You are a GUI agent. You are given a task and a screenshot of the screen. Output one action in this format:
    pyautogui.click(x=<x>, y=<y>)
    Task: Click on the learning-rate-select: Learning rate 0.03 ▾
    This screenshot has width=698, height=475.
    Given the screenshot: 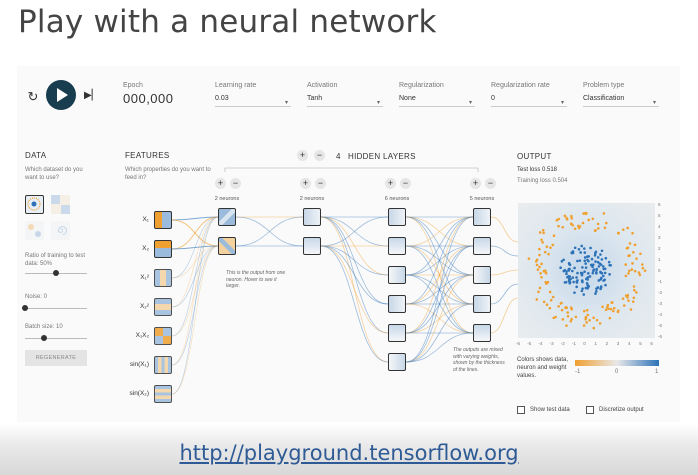 What is the action you would take?
    pyautogui.click(x=253, y=94)
    